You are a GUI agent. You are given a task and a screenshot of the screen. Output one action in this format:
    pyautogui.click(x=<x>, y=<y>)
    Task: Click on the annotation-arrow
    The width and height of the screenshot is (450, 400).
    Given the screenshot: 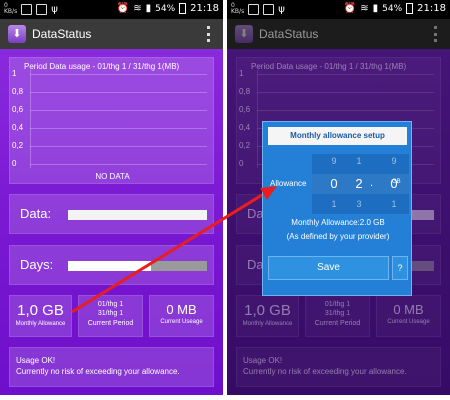 What is the action you would take?
    pyautogui.click(x=174, y=250)
    